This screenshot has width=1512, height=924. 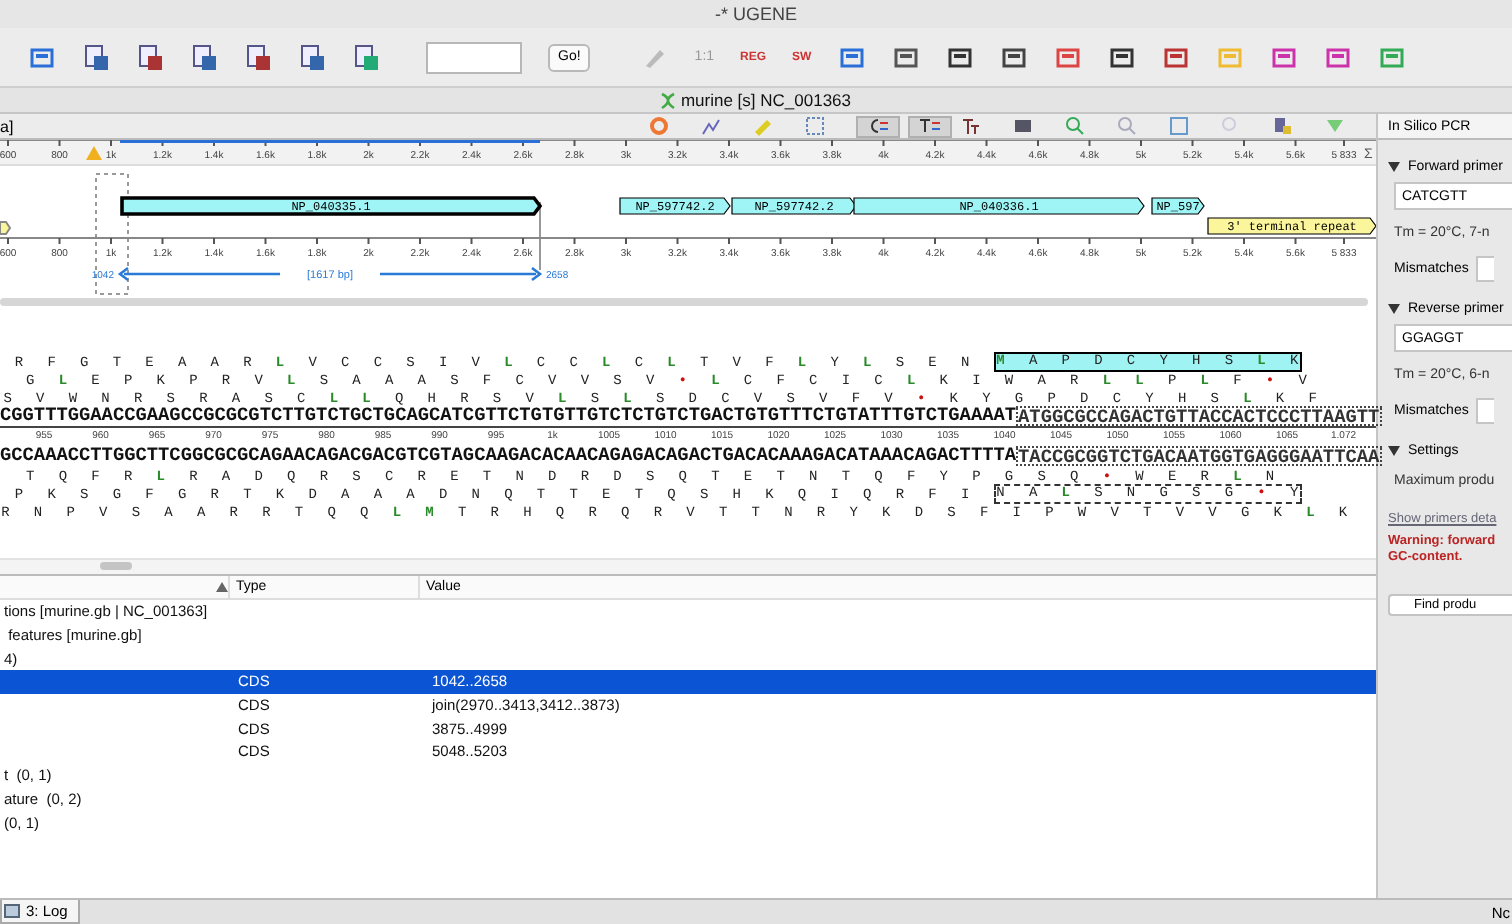 What do you see at coordinates (1075, 126) in the screenshot?
I see `zoom-in-icon` at bounding box center [1075, 126].